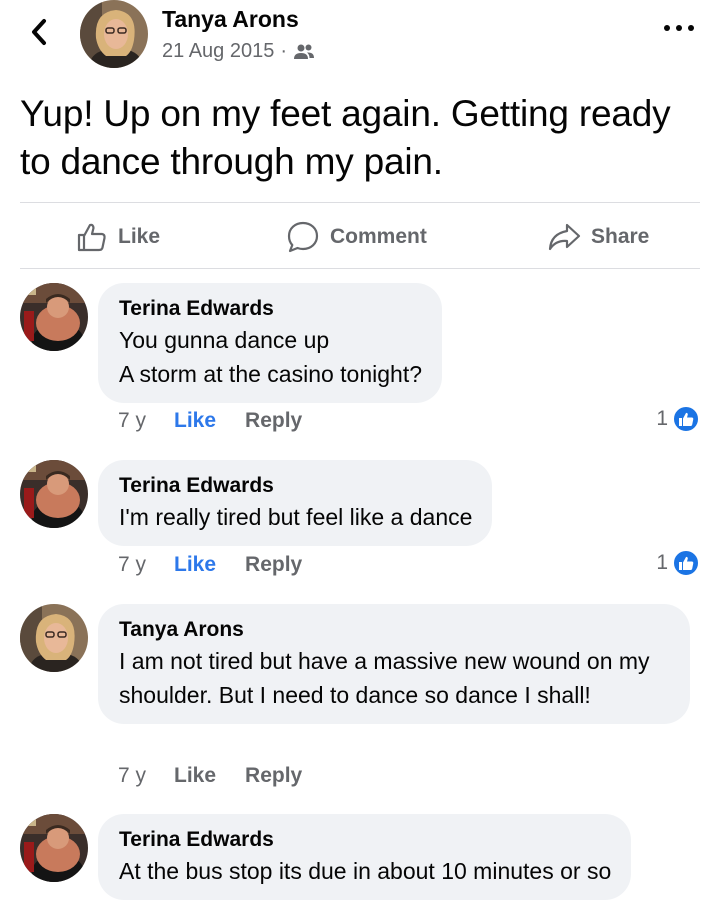  I want to click on post-meta: 21 Aug 2015 ·, so click(238, 51).